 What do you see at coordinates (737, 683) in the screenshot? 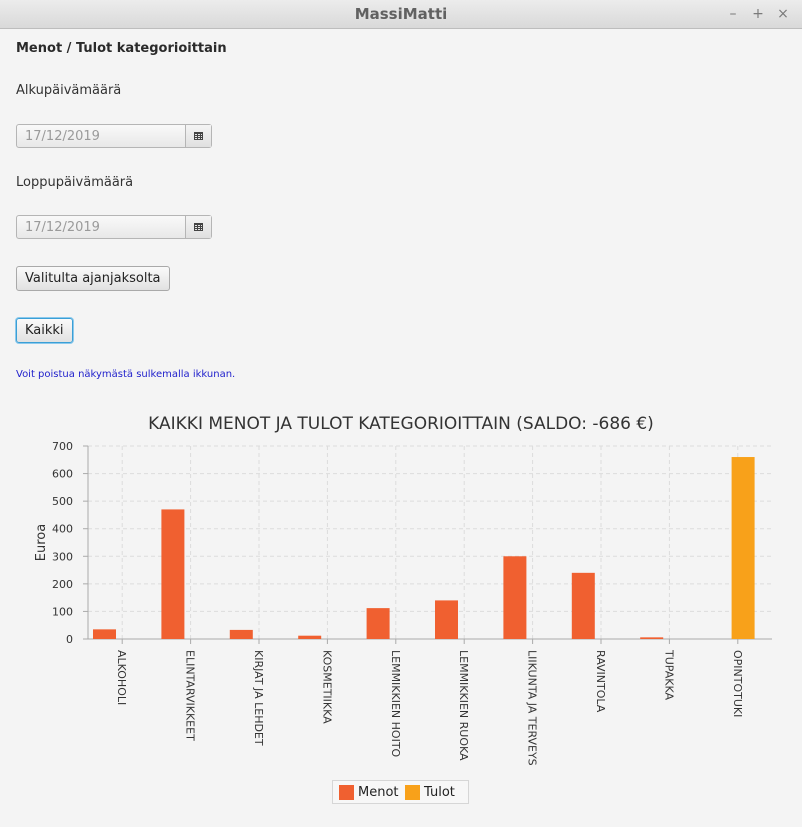
I see `x-tick-label: OPINTOTUKI` at bounding box center [737, 683].